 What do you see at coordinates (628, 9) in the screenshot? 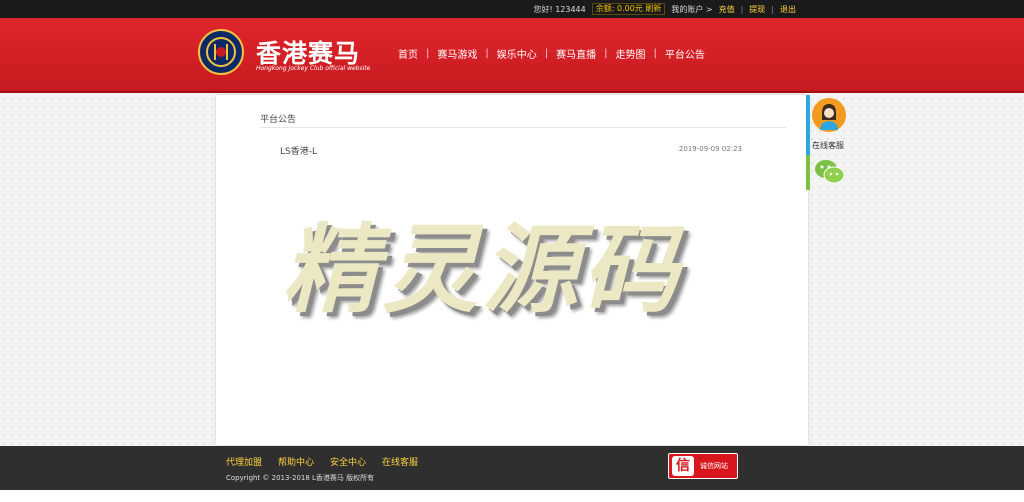
I see `balance-display: 余额: 0.00元 刷新` at bounding box center [628, 9].